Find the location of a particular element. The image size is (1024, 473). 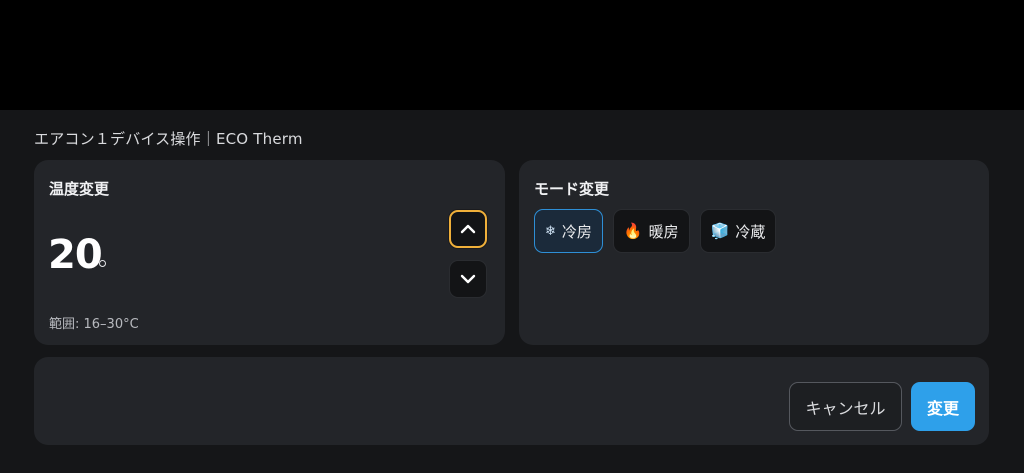

decrease-temperature-button is located at coordinates (468, 279).